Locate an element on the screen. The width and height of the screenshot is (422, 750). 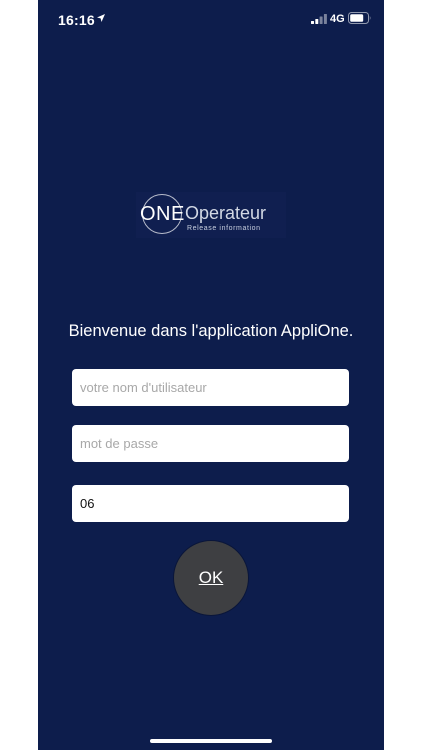
logo-product-text: Operateur is located at coordinates (226, 213).